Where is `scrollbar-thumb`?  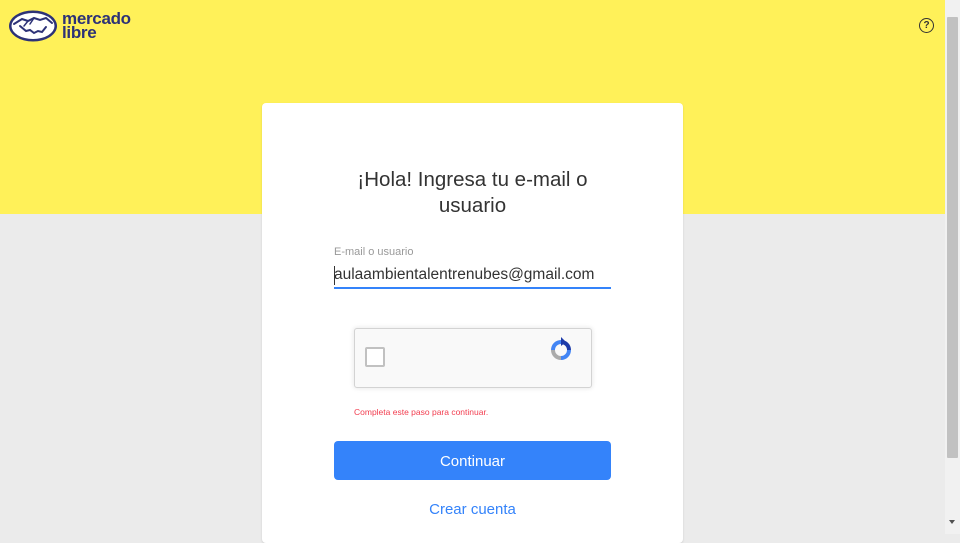 scrollbar-thumb is located at coordinates (952, 237).